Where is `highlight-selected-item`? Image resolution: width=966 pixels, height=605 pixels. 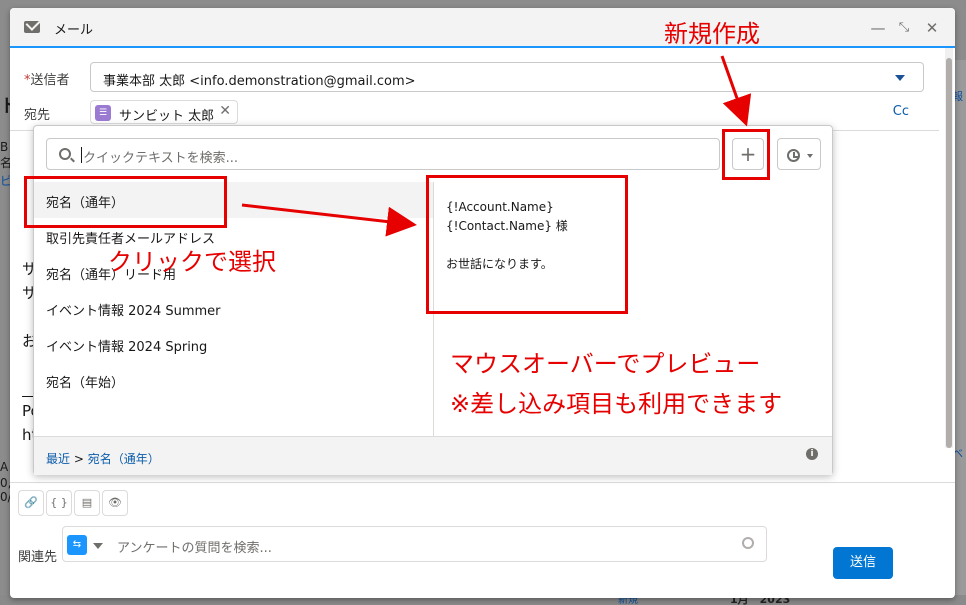 highlight-selected-item is located at coordinates (125, 202).